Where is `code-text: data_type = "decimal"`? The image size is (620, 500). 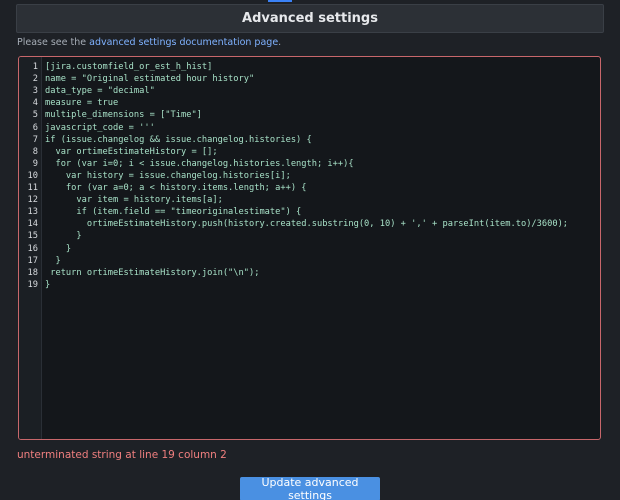 code-text: data_type = "decimal" is located at coordinates (100, 91).